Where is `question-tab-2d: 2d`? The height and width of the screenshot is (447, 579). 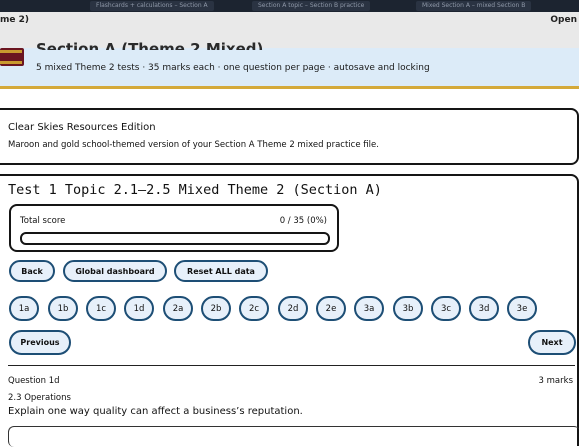
question-tab-2d: 2d is located at coordinates (293, 308).